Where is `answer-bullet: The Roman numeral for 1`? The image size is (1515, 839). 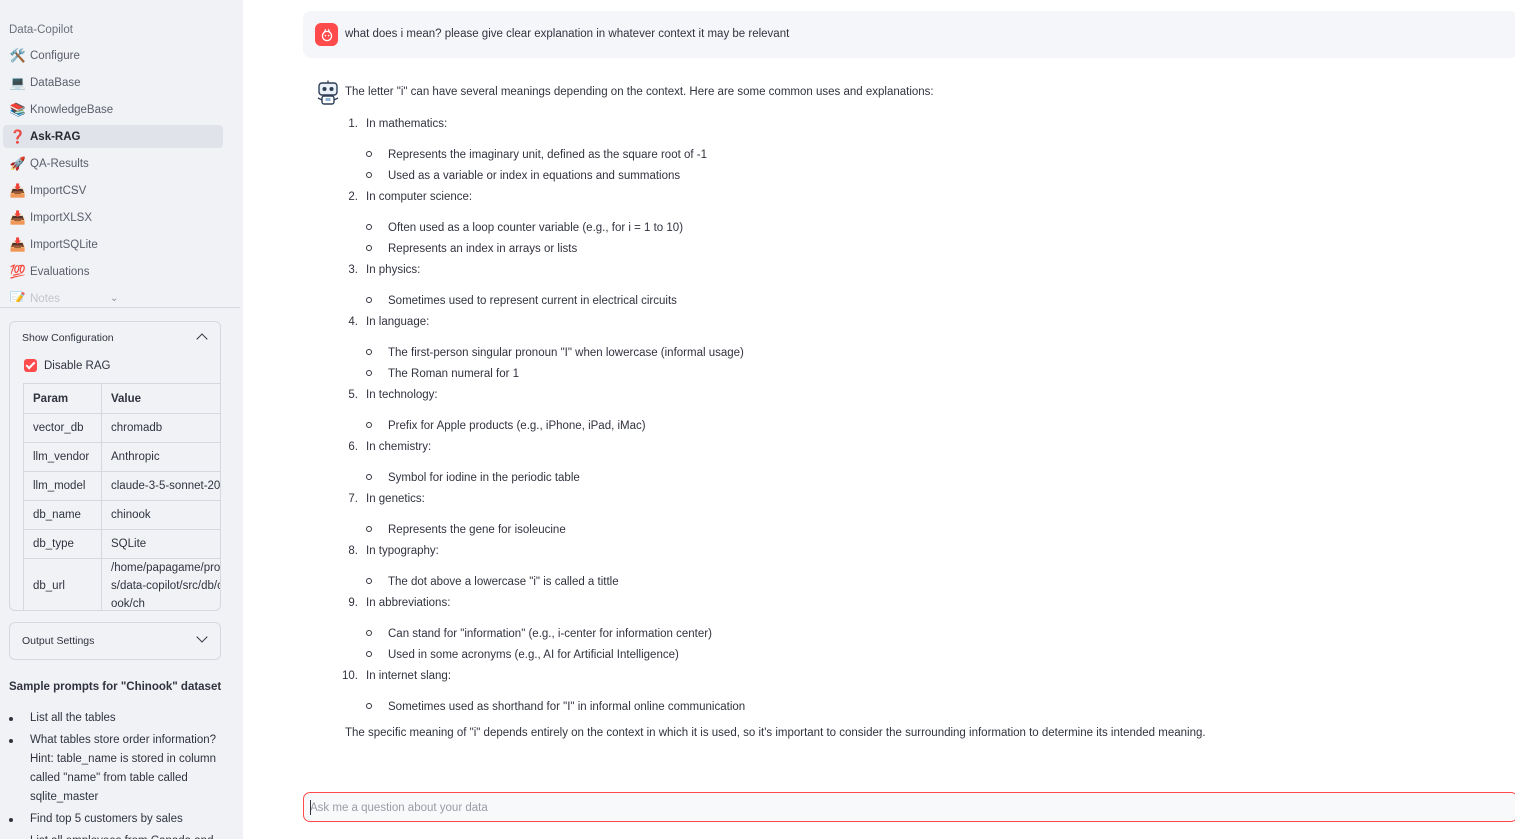
answer-bullet: The Roman numeral for 1 is located at coordinates (930, 374).